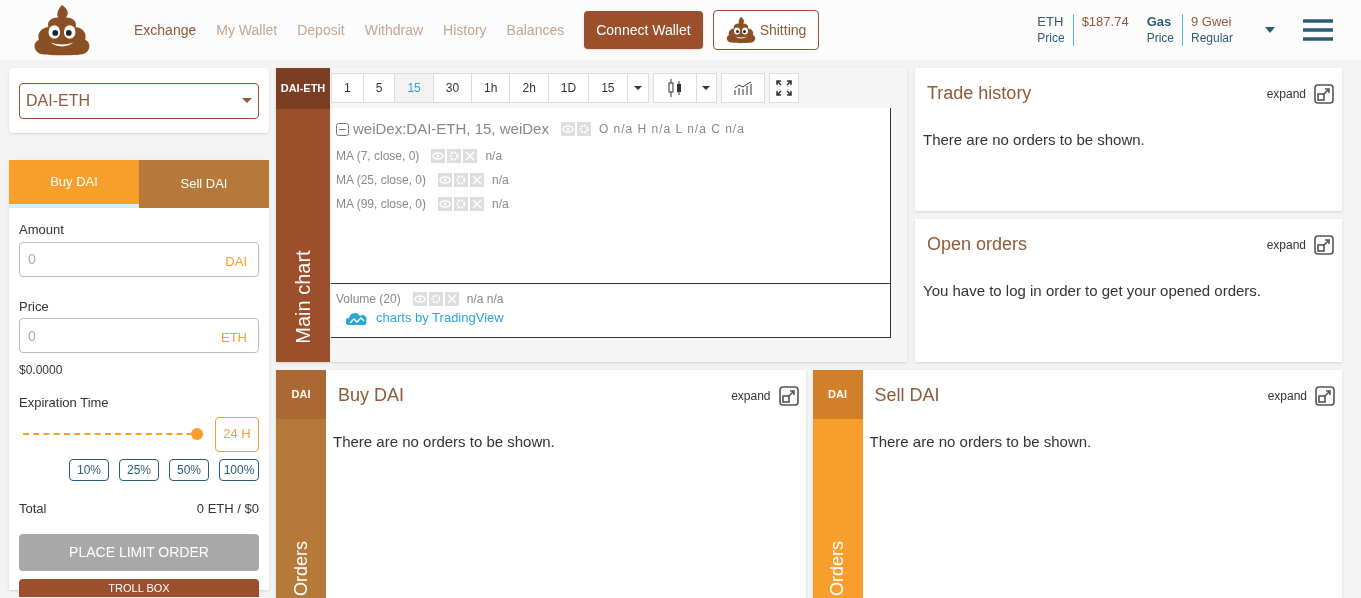  Describe the element at coordinates (34, 306) in the screenshot. I see `field-label: Price` at that location.